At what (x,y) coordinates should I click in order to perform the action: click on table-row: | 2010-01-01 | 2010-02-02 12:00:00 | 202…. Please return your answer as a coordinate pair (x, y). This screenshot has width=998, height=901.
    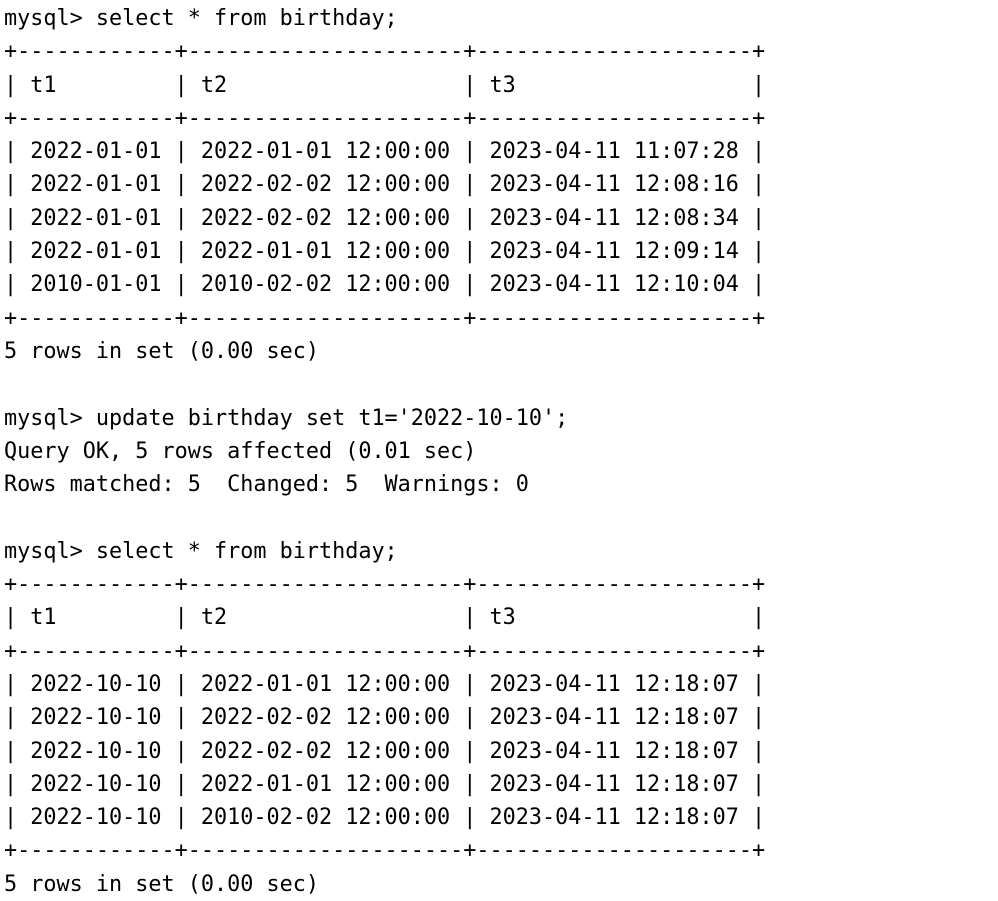
    Looking at the image, I should click on (385, 285).